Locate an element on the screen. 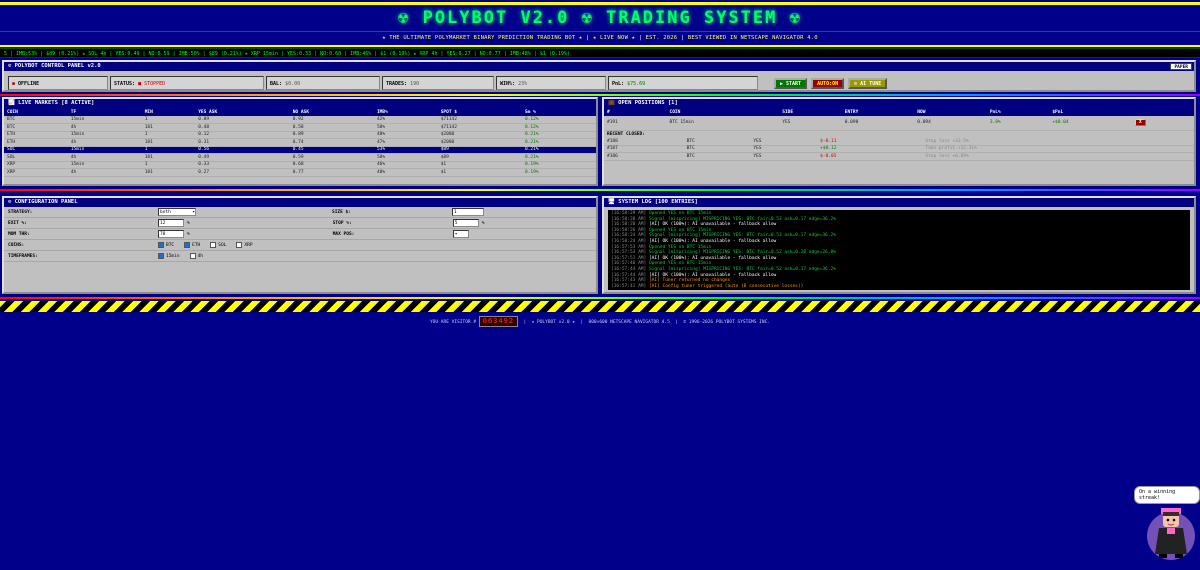  coin-option-label: ETH is located at coordinates (196, 246).